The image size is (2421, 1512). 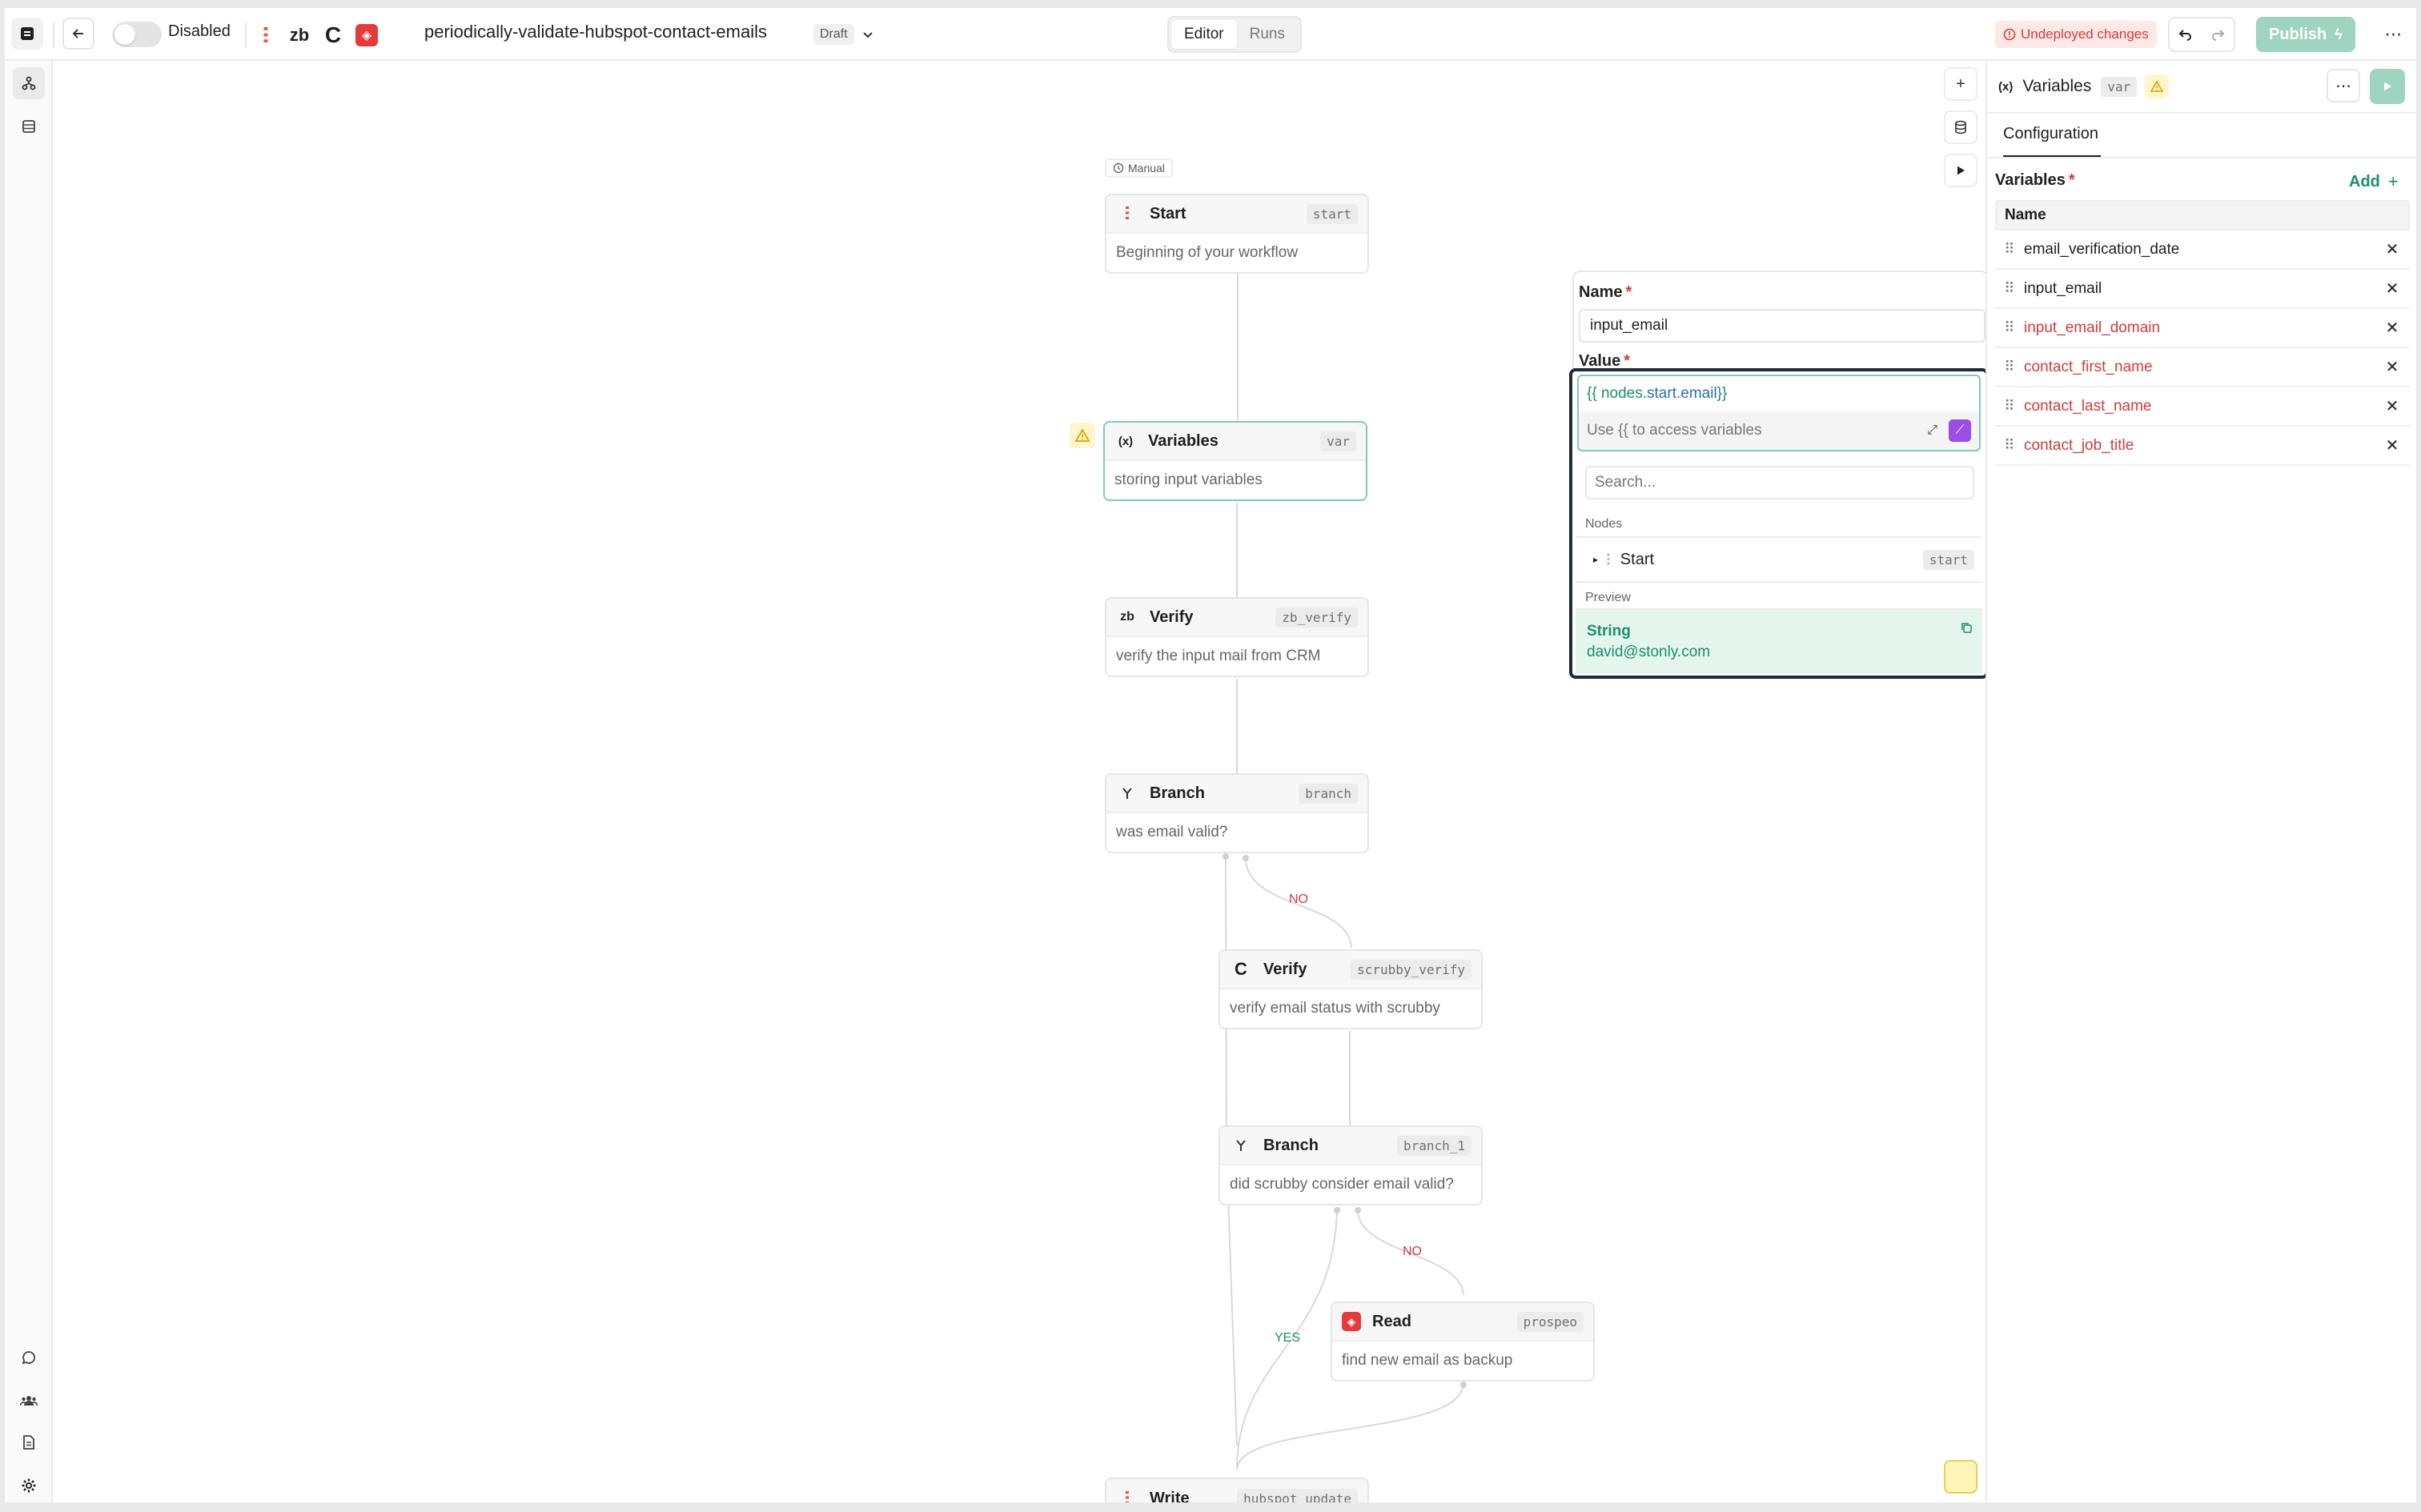 I want to click on more-menu-button: ⋯, so click(x=2394, y=34).